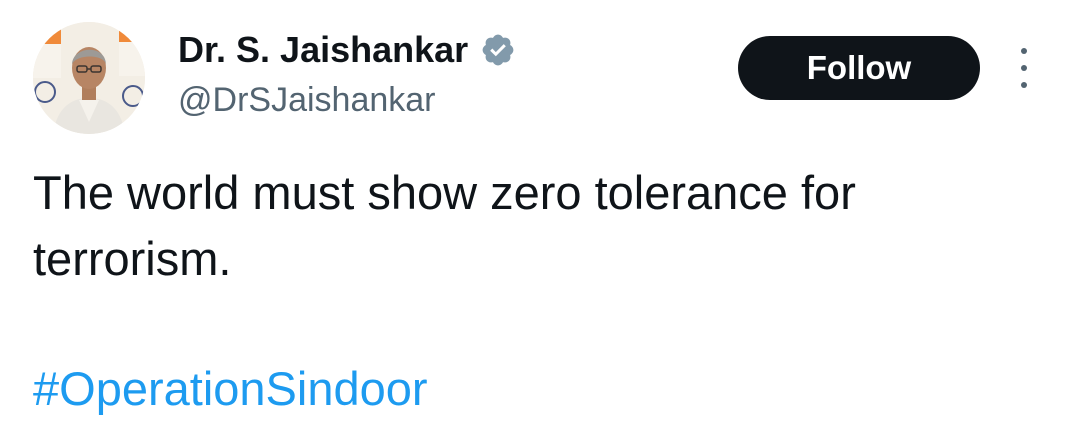 This screenshot has height=444, width=1080. I want to click on author-handle: @DrSJaishankar, so click(307, 100).